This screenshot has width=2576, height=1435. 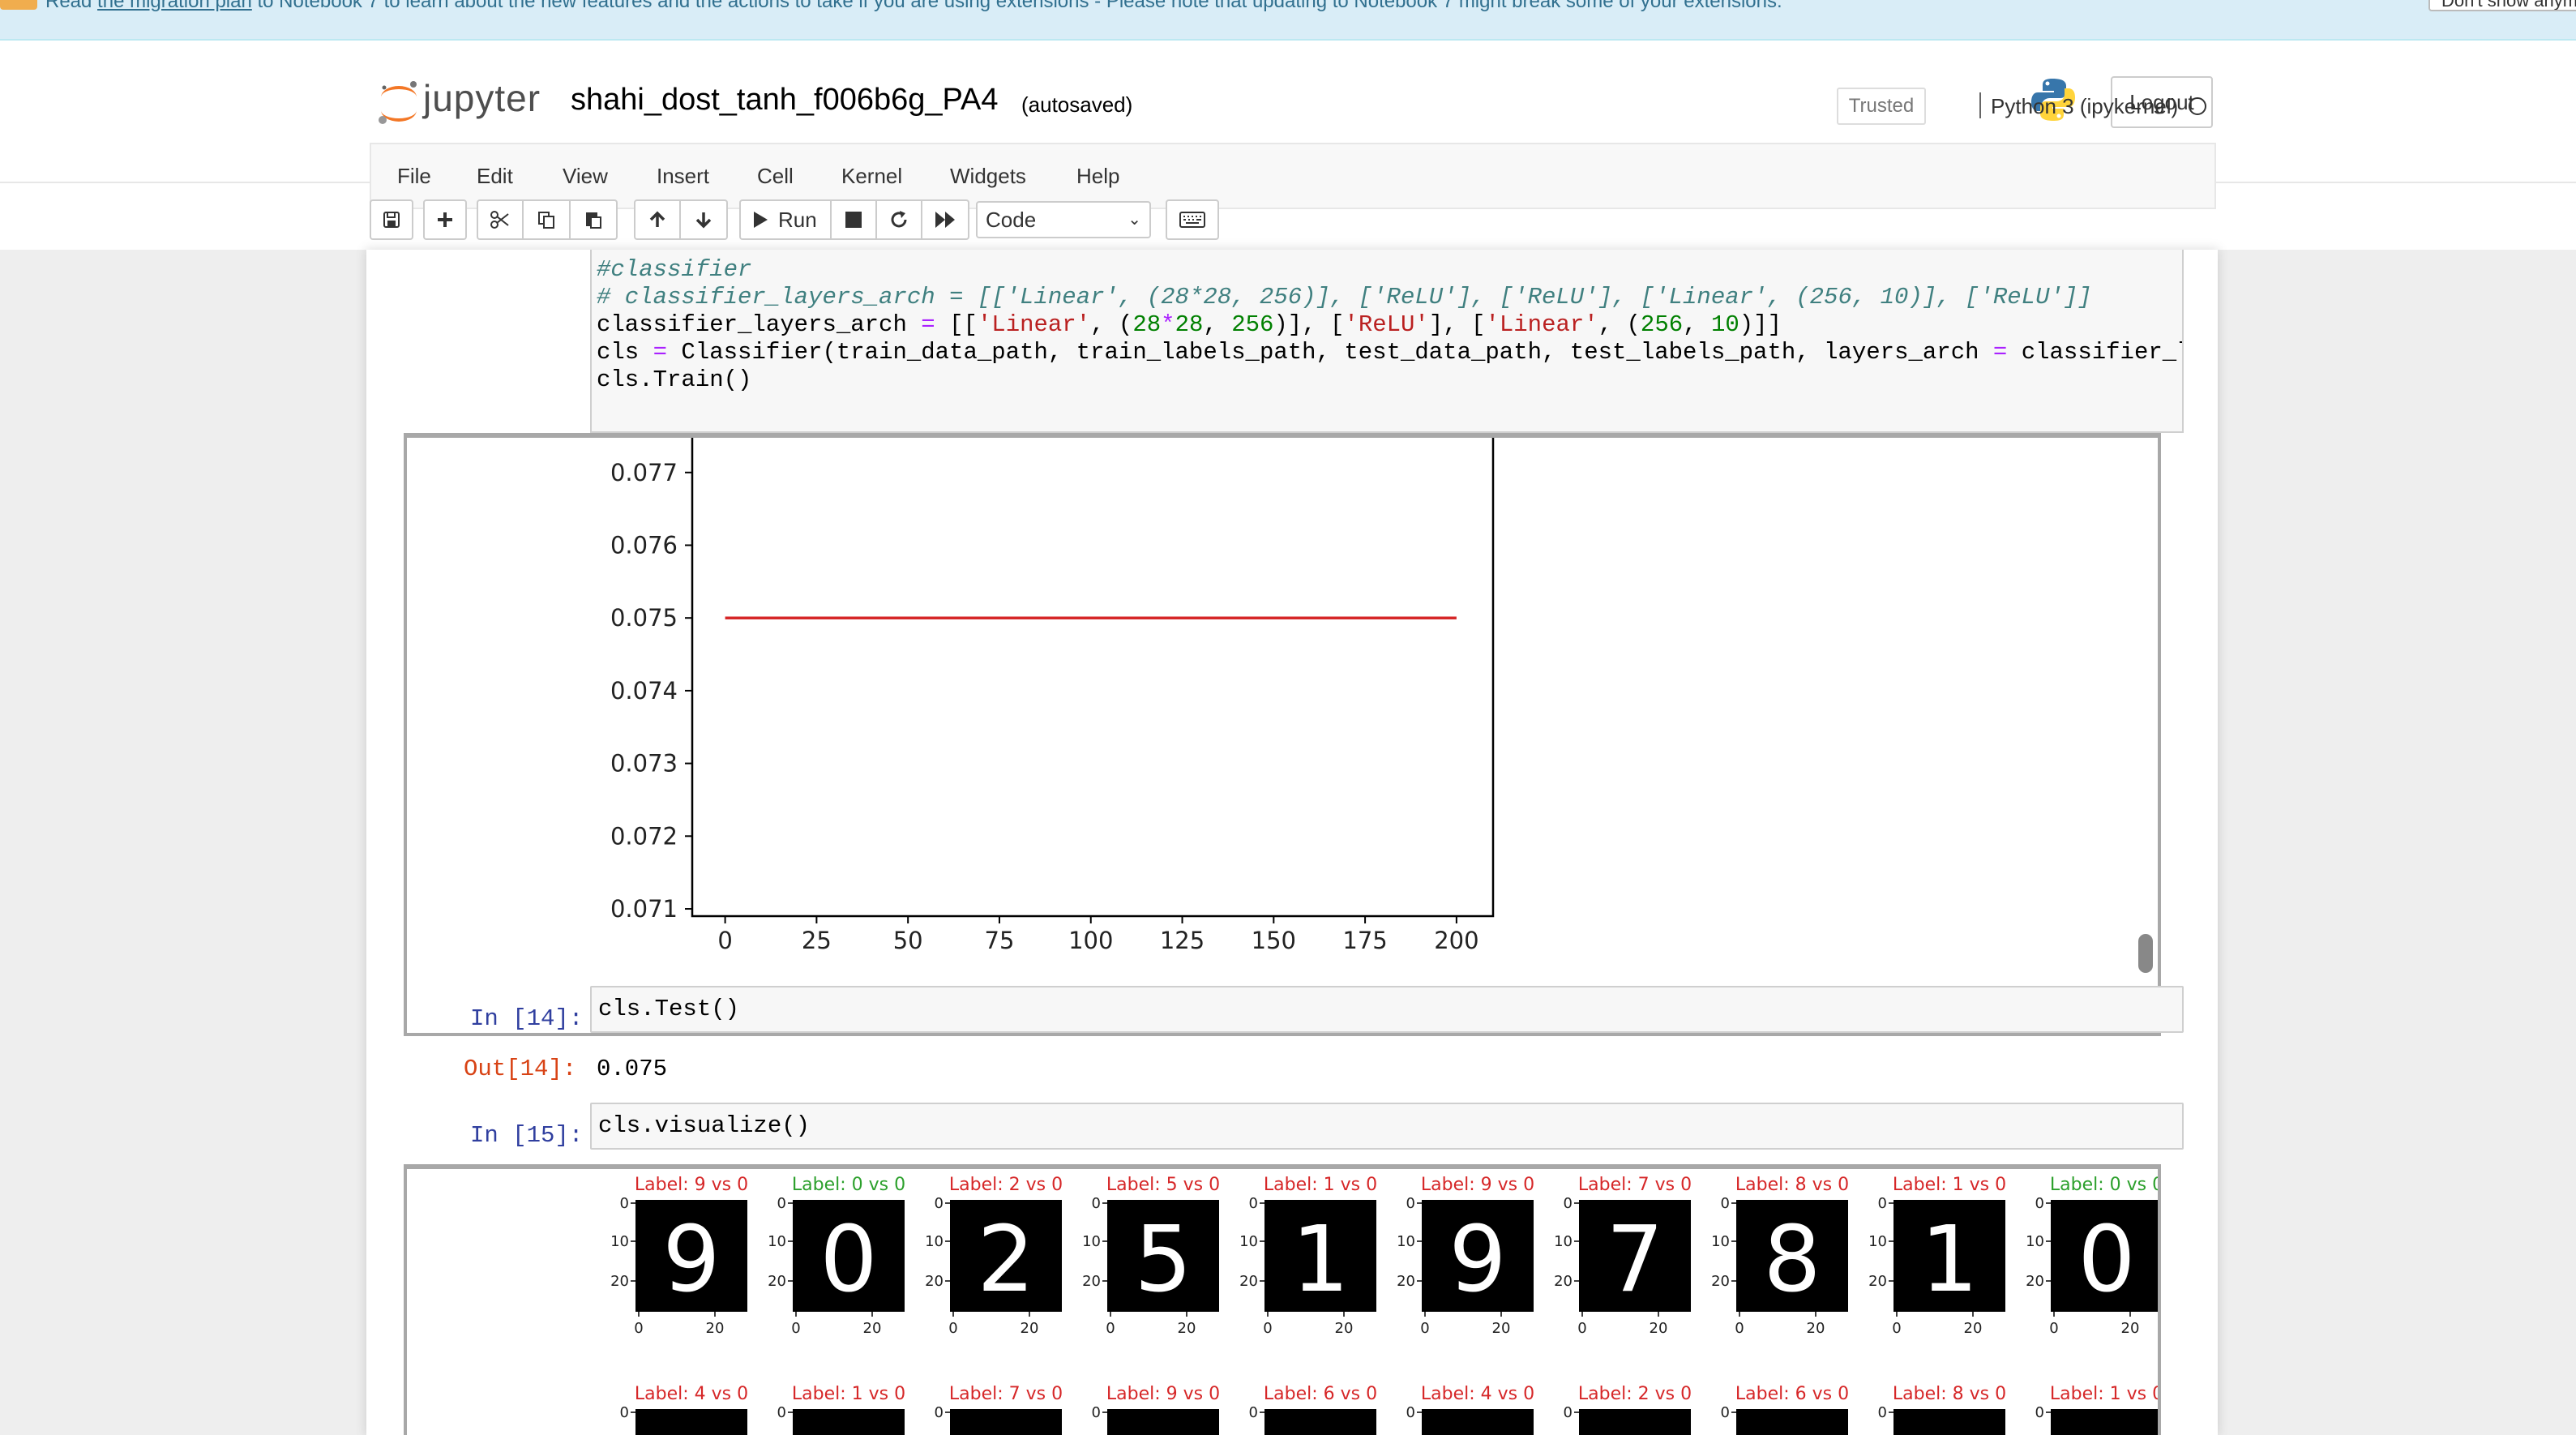 What do you see at coordinates (632, 1069) in the screenshot?
I see `test-accuracy-output: 0.075` at bounding box center [632, 1069].